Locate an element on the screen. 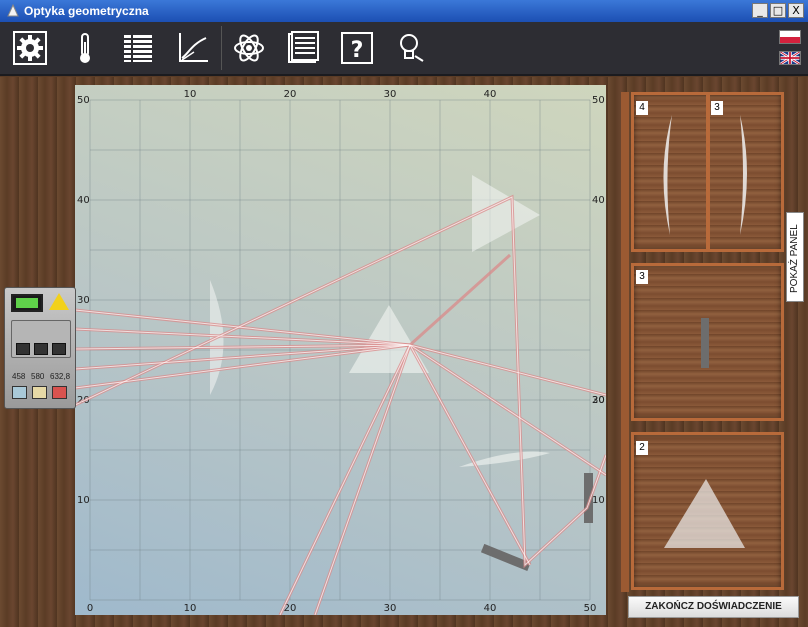 The height and width of the screenshot is (627, 808). end-experiment-button: ZAKOŃCZ DOŚWIADCZENIE is located at coordinates (713, 607).